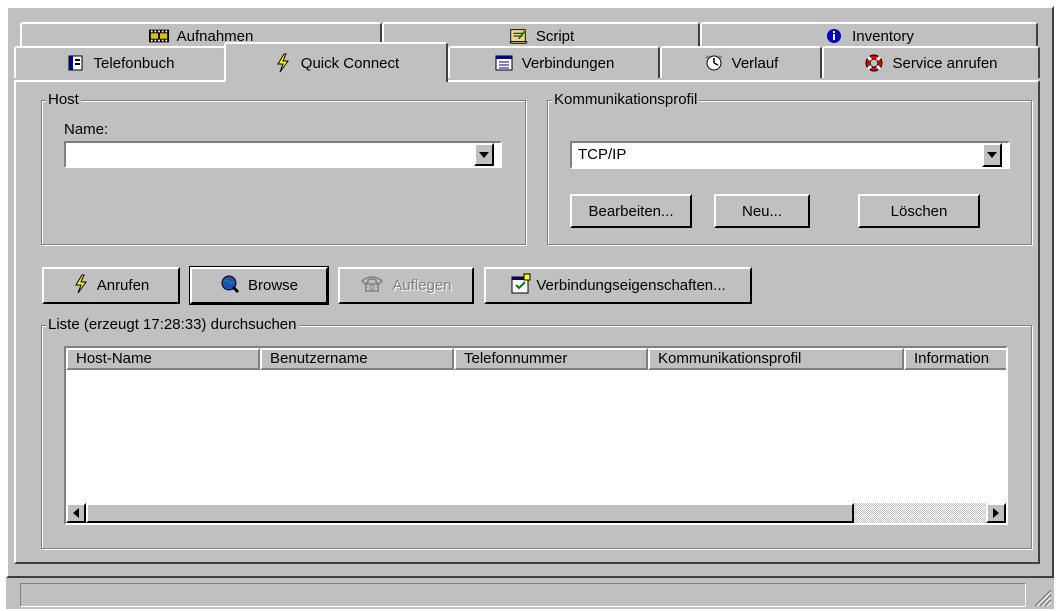 The image size is (1061, 611). Describe the element at coordinates (504, 63) in the screenshot. I see `connections-list-icon` at that location.